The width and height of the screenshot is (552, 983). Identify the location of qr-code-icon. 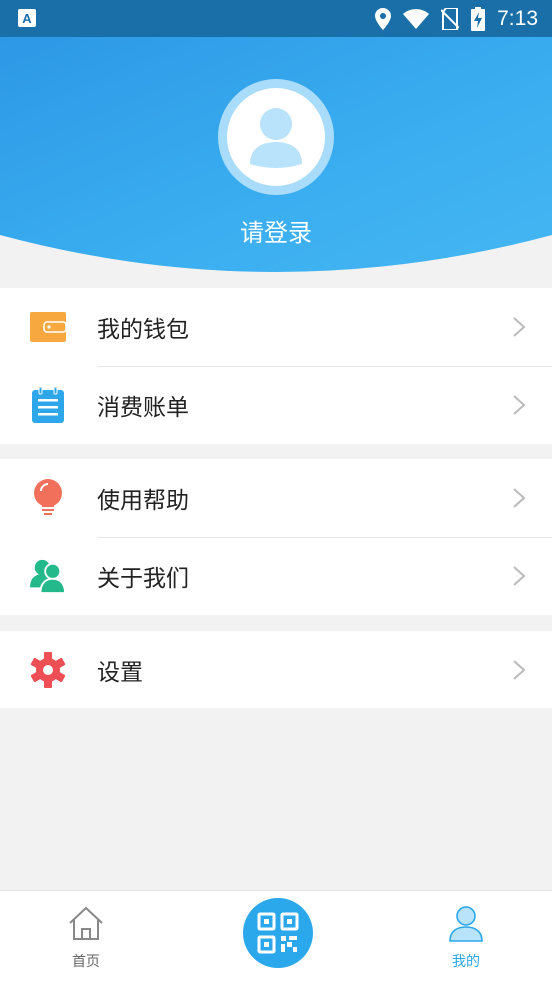
(278, 933).